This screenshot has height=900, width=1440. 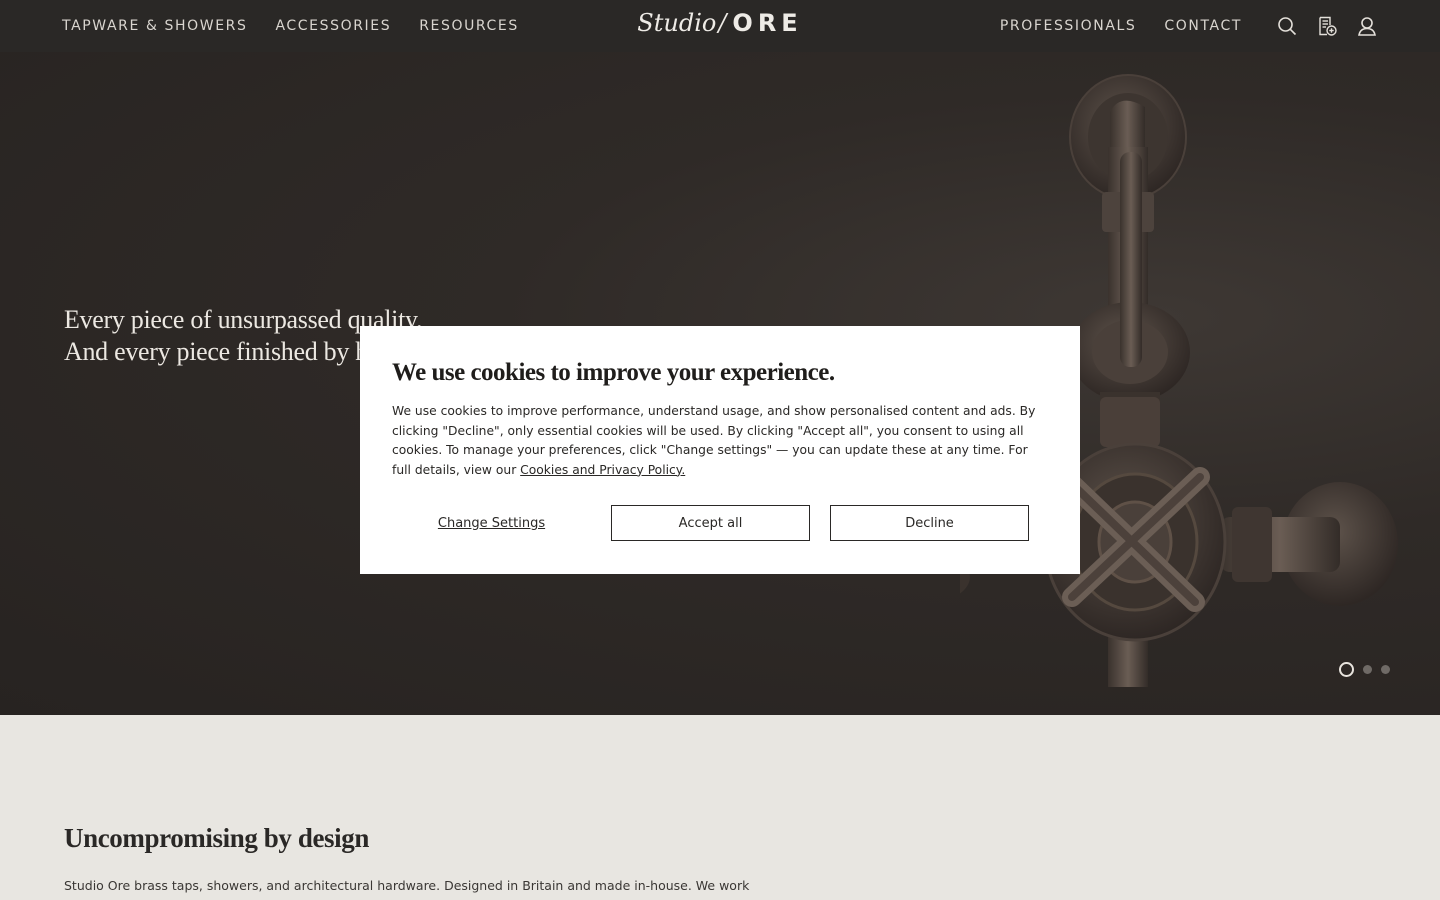 What do you see at coordinates (154, 26) in the screenshot?
I see `nav-tapware-showers: TAPWARE & SHOWERS` at bounding box center [154, 26].